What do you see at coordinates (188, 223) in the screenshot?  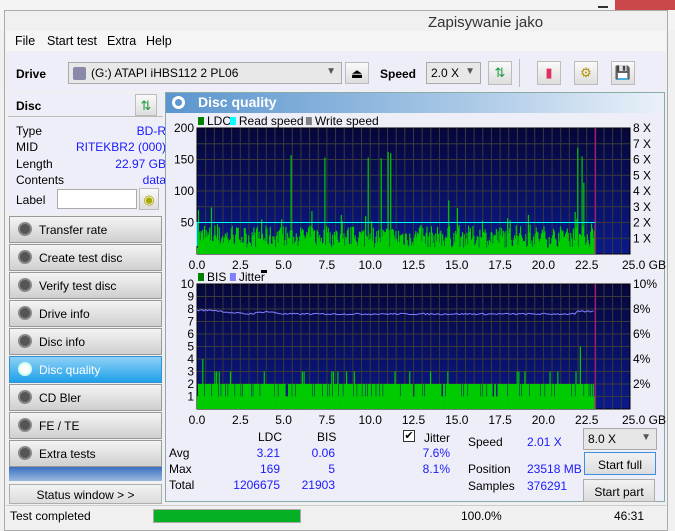 I see `y-tick-label: 50` at bounding box center [188, 223].